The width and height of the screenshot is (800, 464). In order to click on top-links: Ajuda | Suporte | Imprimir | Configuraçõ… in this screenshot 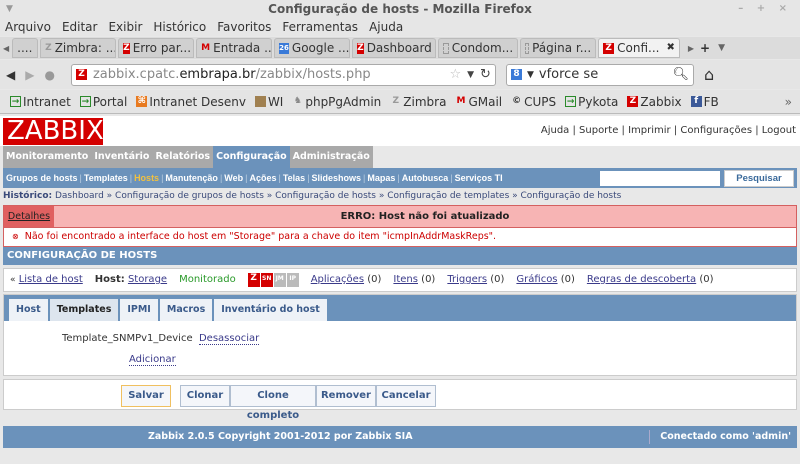, I will do `click(668, 130)`.